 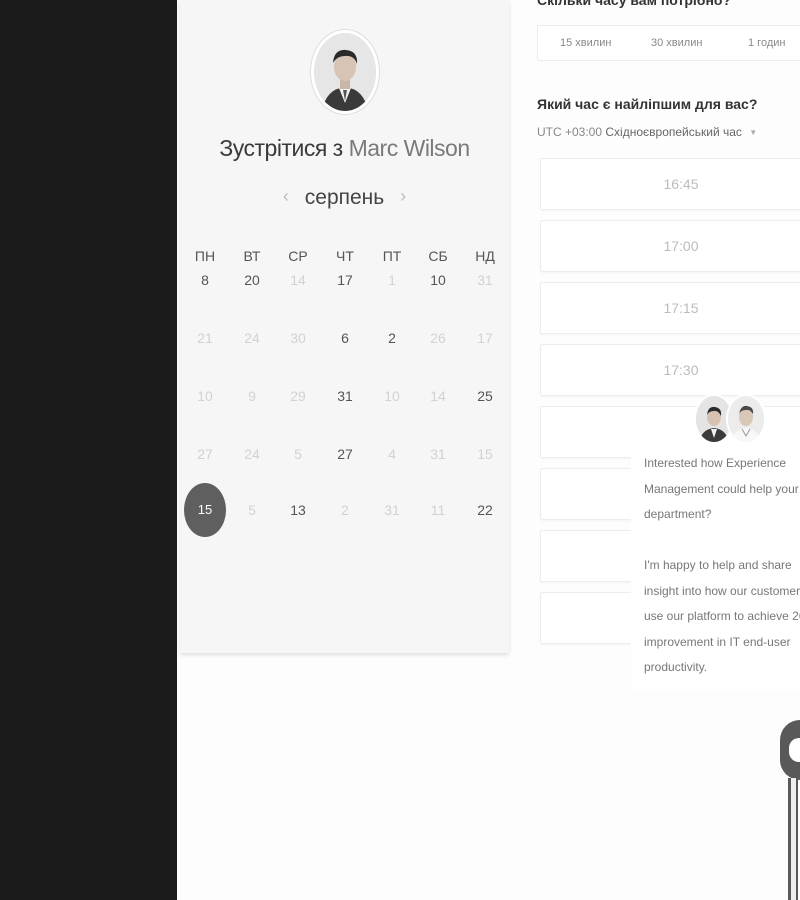 What do you see at coordinates (205, 510) in the screenshot?
I see `calendar-day-selected: 15` at bounding box center [205, 510].